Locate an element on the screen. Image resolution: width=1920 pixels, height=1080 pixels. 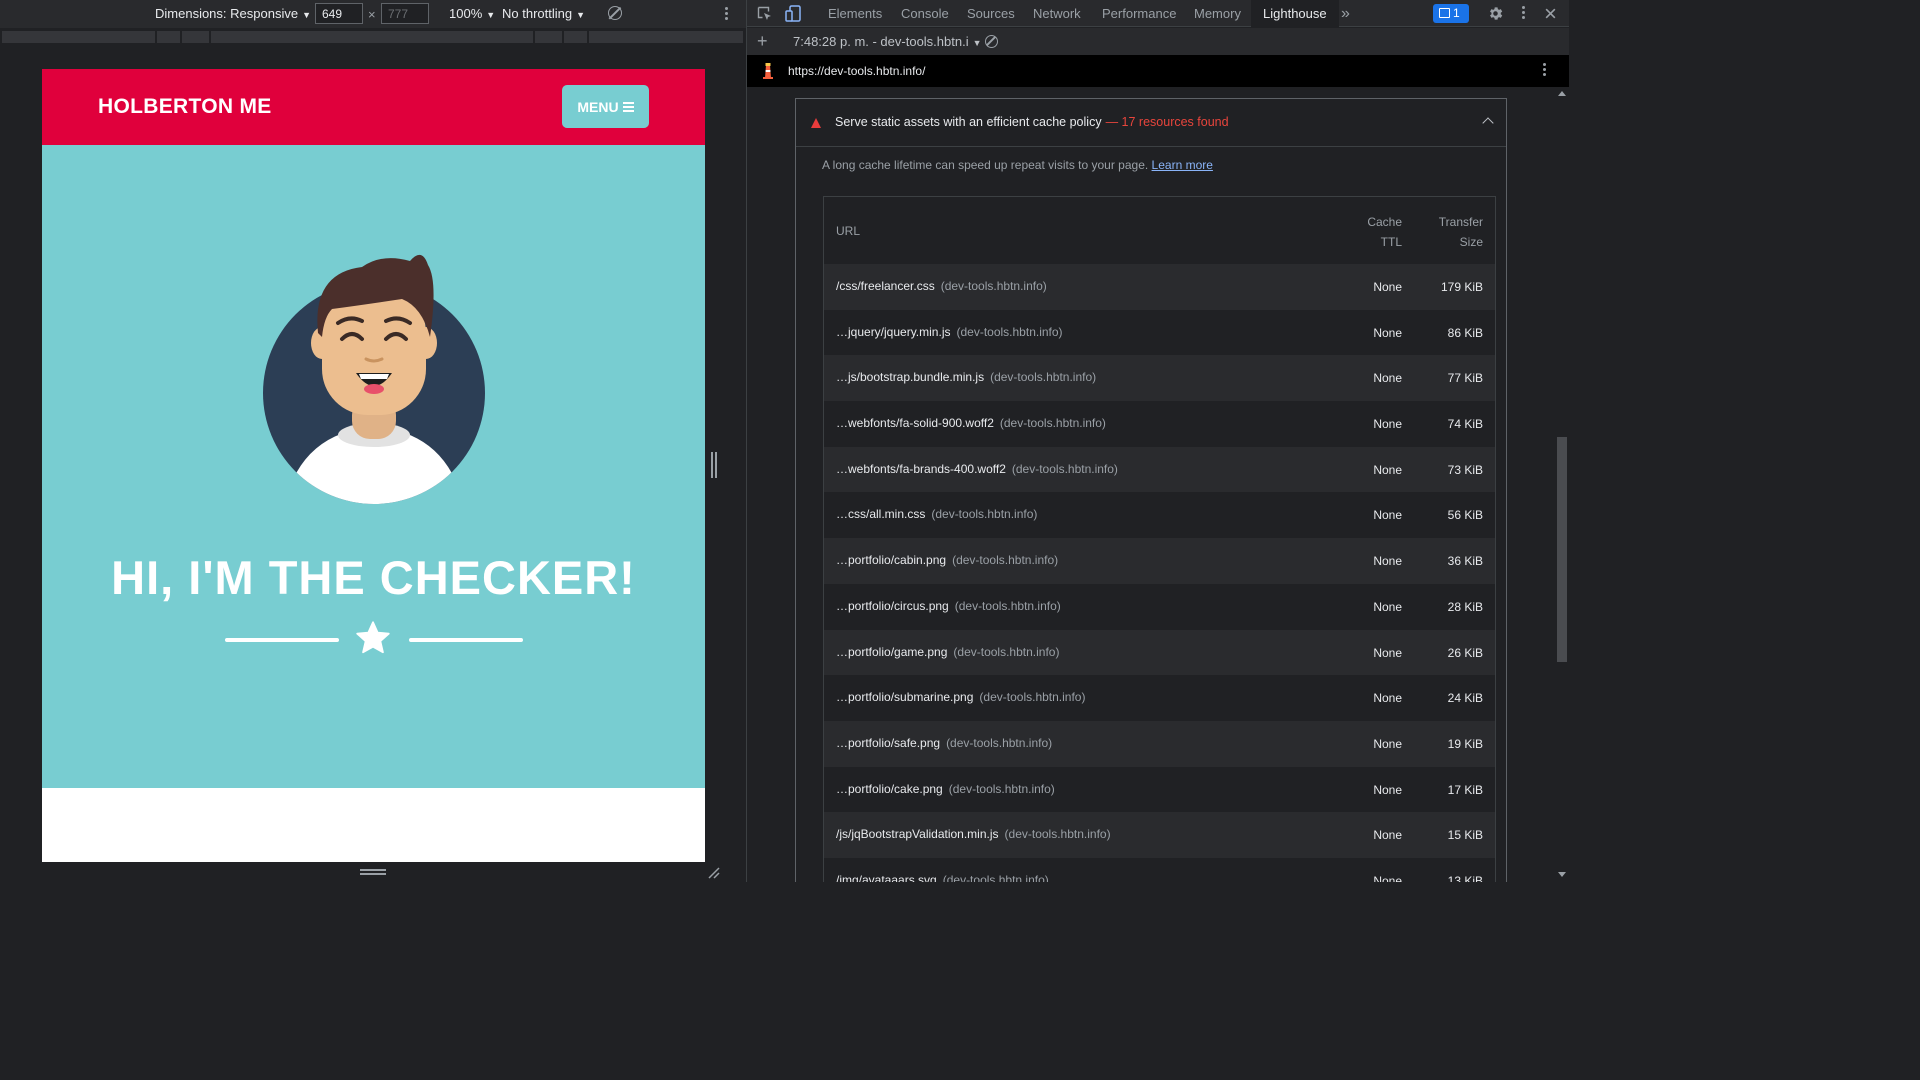
dimensions-dropdown: Dimensions: Responsive ▼ is located at coordinates (233, 13).